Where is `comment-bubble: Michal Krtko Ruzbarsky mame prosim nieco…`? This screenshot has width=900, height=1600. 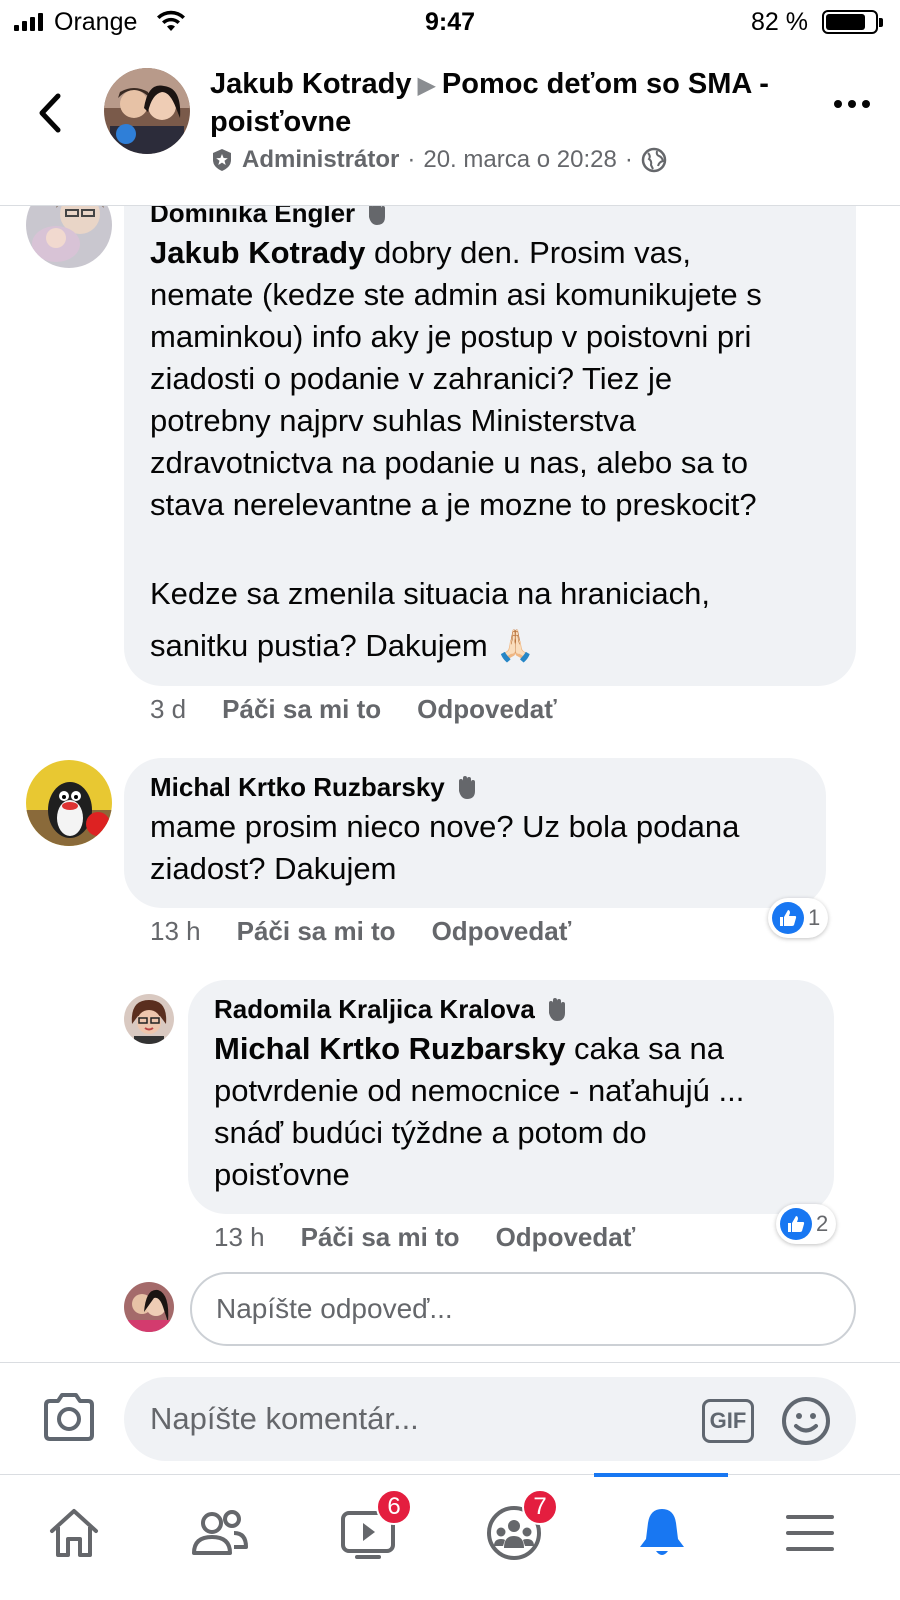
comment-bubble: Michal Krtko Ruzbarsky mame prosim nieco… is located at coordinates (475, 833).